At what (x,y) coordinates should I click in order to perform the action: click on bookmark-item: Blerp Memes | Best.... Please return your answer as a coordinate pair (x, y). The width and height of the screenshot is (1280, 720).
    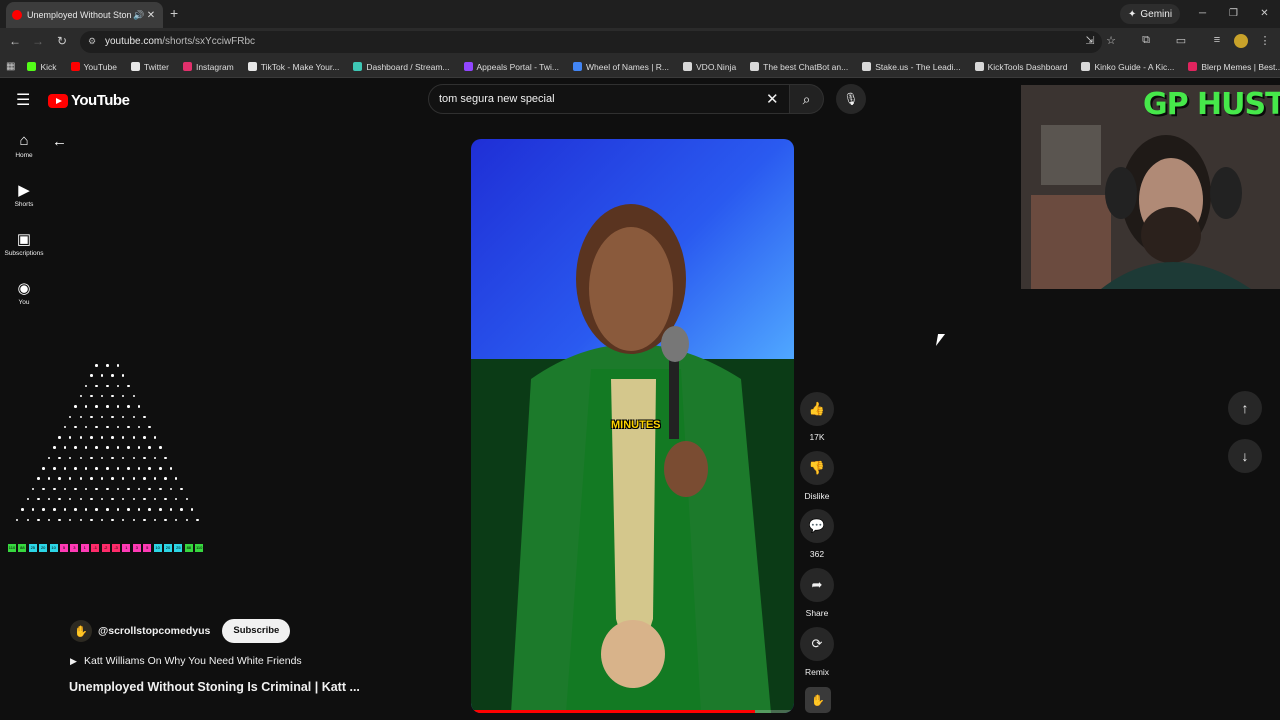
    Looking at the image, I should click on (1234, 67).